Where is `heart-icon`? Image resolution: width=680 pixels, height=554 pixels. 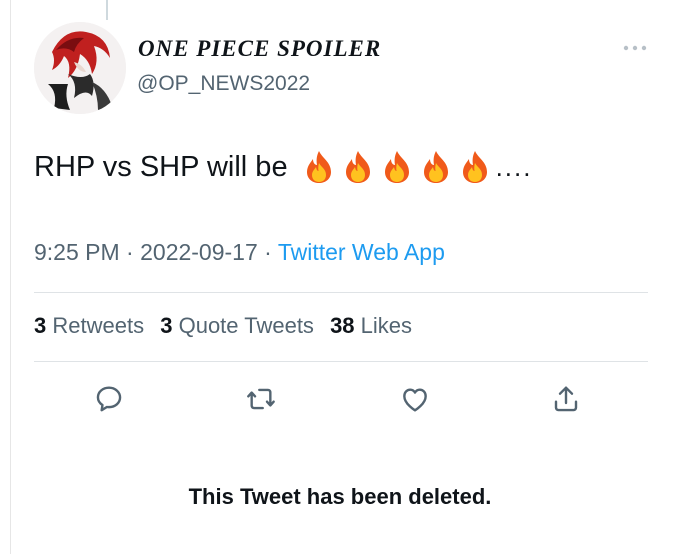 heart-icon is located at coordinates (415, 400).